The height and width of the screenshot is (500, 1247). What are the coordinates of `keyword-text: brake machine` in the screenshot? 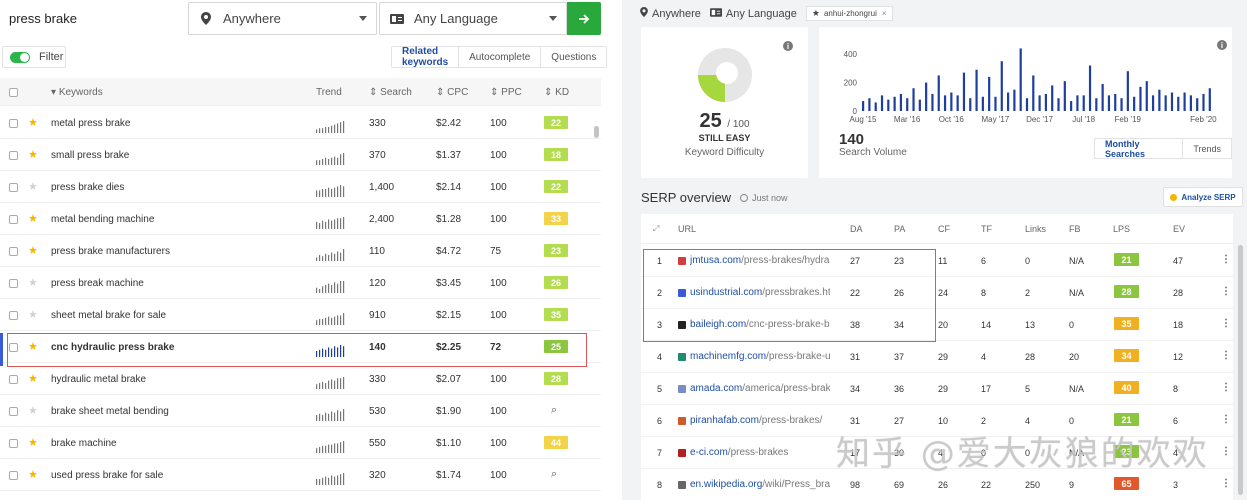 It's located at (84, 443).